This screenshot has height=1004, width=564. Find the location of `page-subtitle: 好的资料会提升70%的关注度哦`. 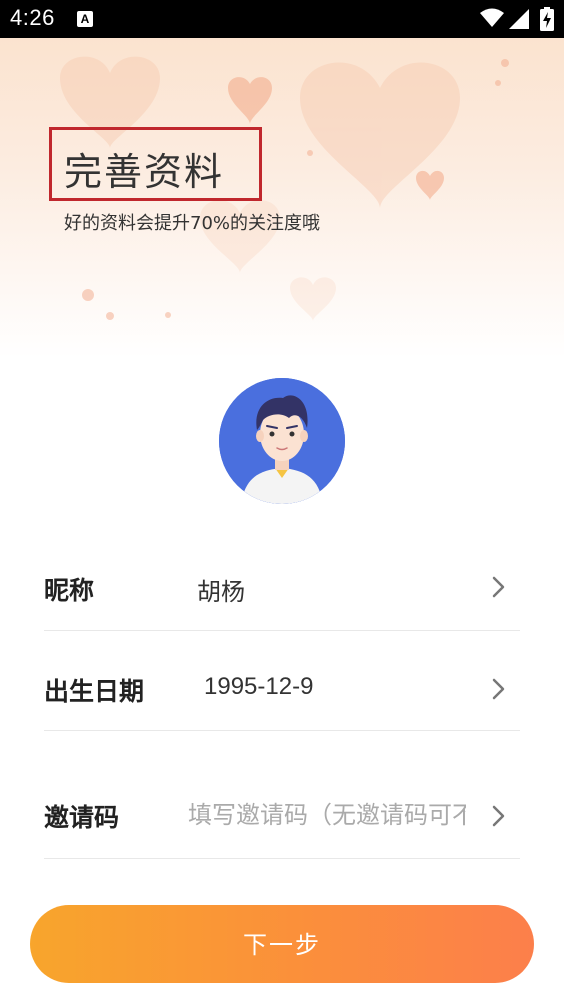

page-subtitle: 好的资料会提升70%的关注度哦 is located at coordinates (192, 223).